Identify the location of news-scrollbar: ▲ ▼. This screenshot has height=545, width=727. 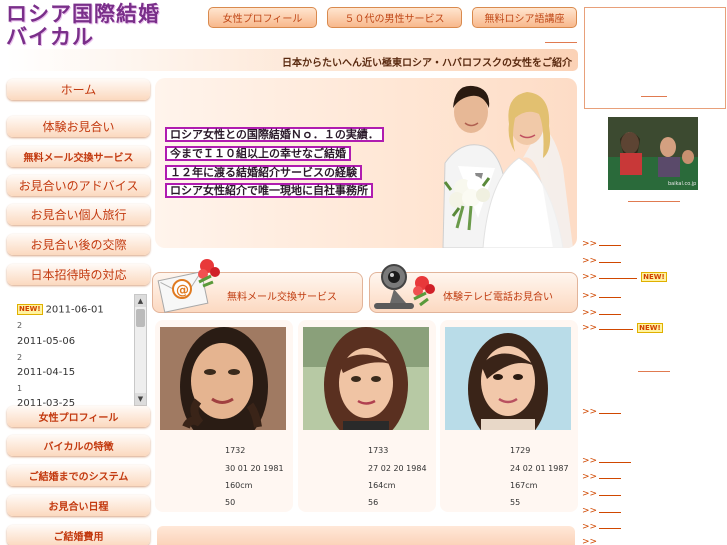
(140, 350).